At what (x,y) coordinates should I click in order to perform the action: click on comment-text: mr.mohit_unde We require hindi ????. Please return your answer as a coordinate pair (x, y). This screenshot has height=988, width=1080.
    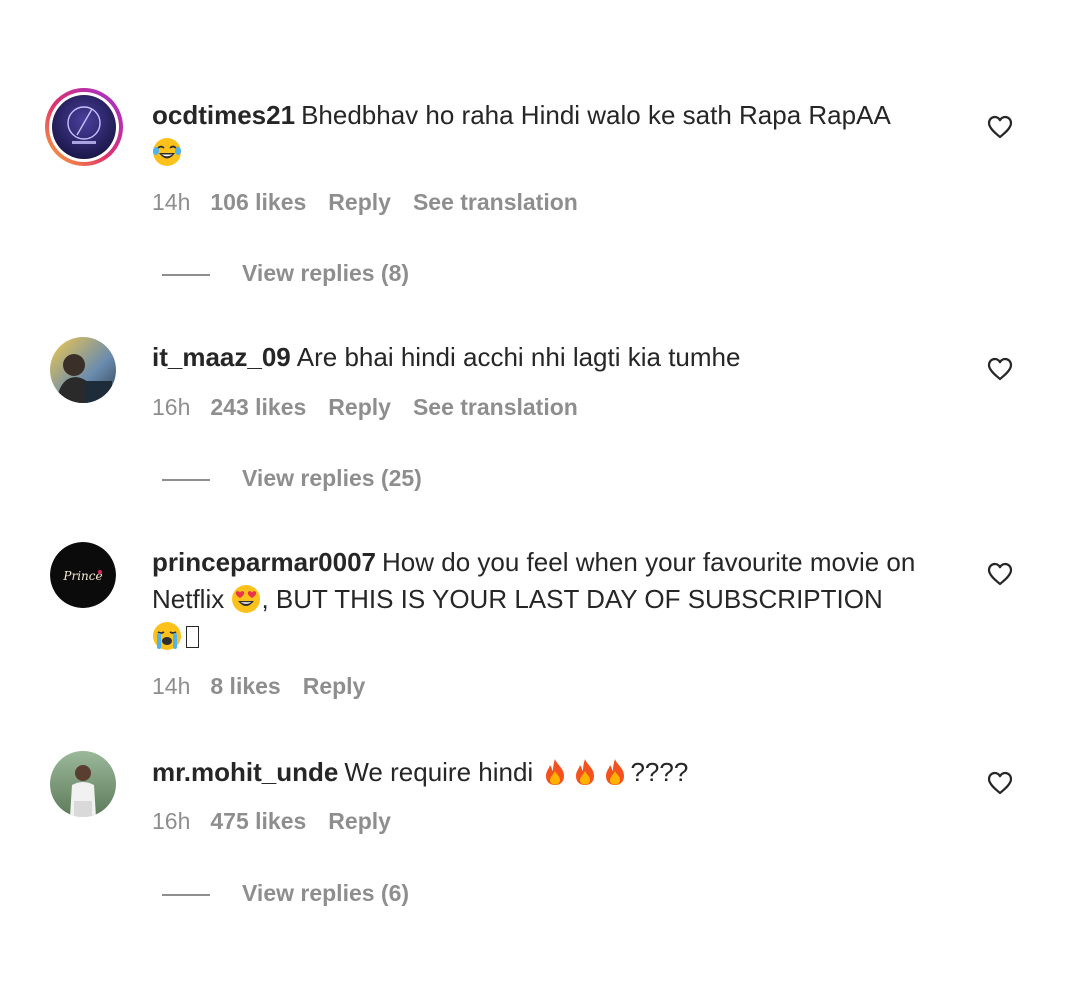
    Looking at the image, I should click on (552, 772).